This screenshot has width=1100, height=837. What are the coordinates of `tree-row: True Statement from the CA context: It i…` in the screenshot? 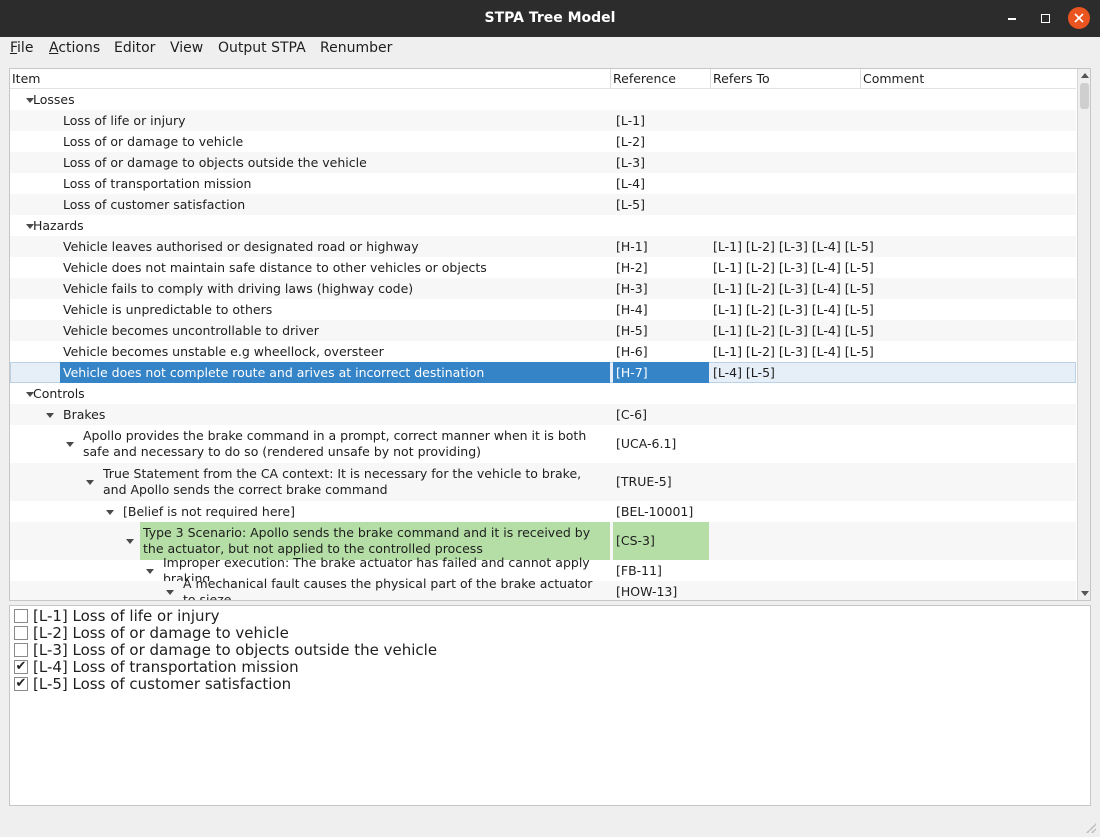 It's located at (543, 482).